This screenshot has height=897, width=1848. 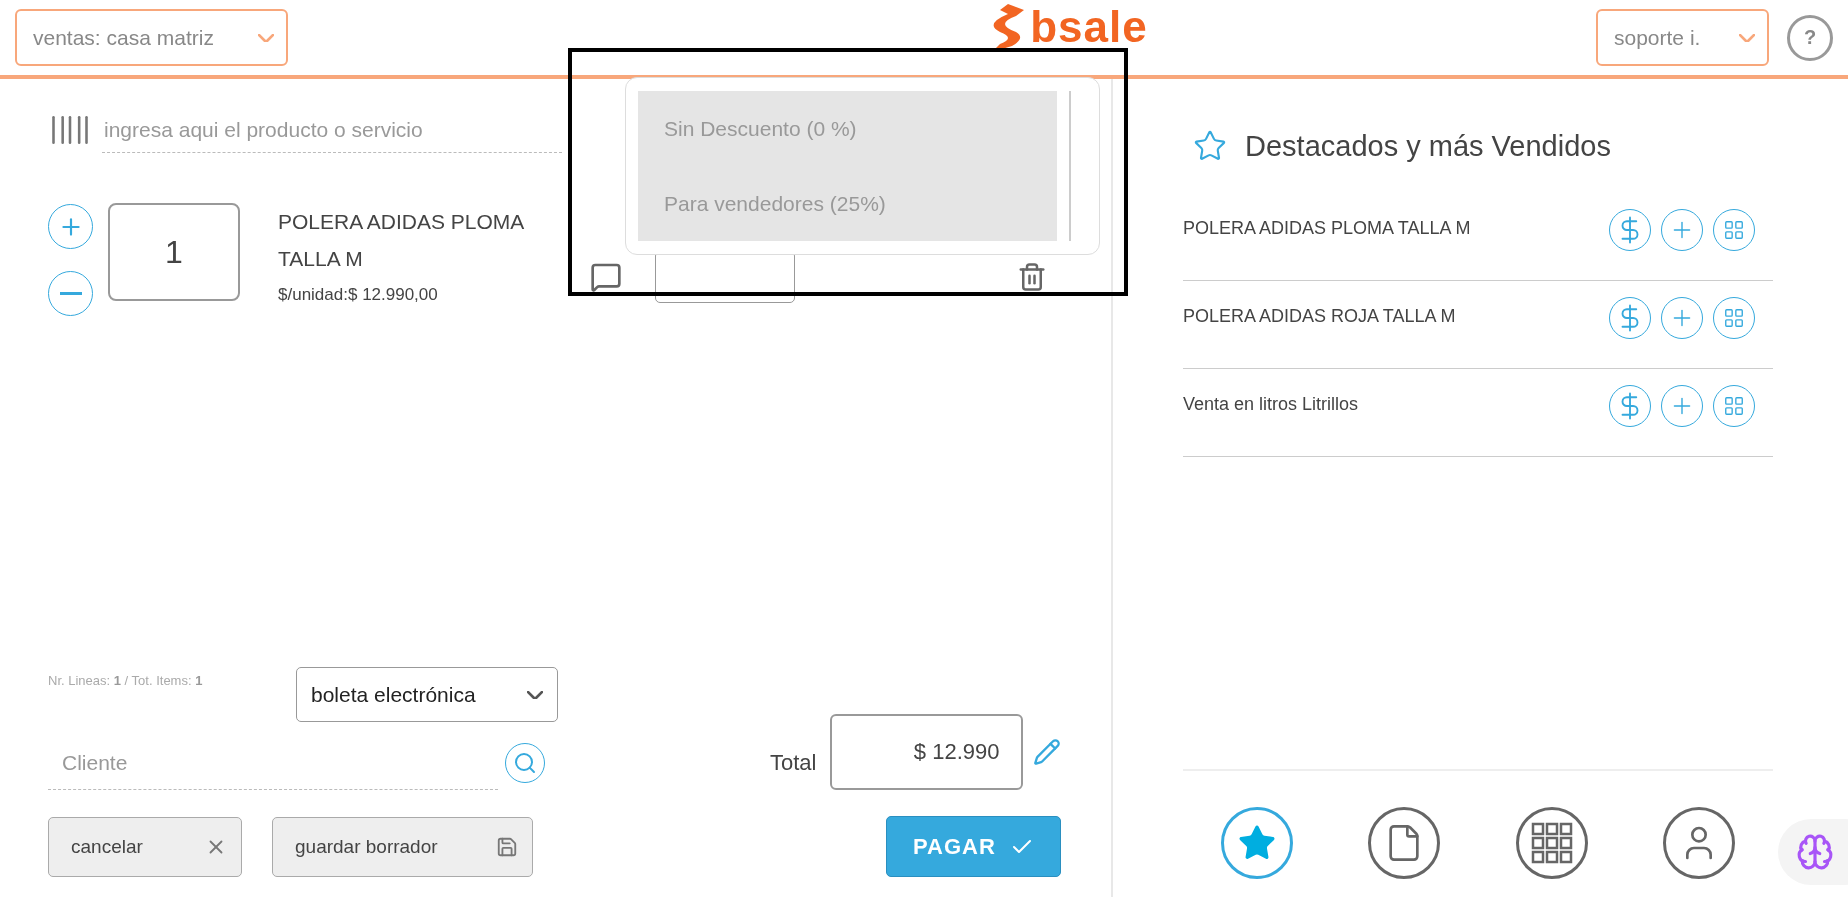 I want to click on trash-icon, so click(x=1032, y=277).